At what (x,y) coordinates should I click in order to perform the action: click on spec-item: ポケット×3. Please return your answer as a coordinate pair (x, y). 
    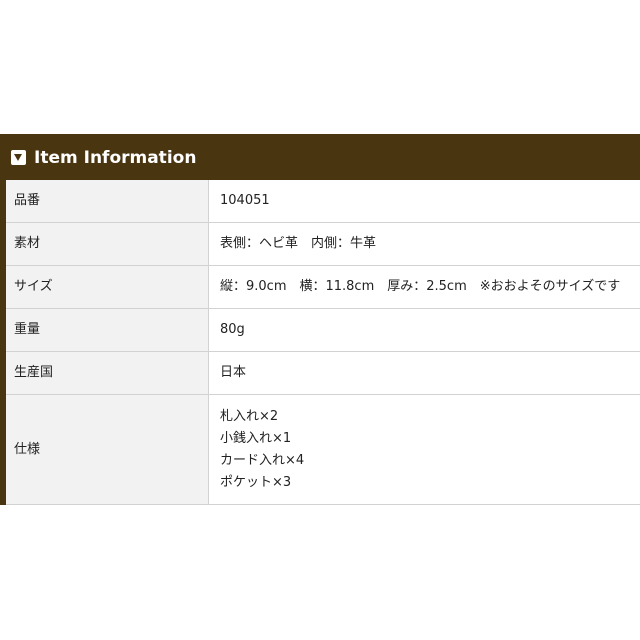
    Looking at the image, I should click on (256, 482).